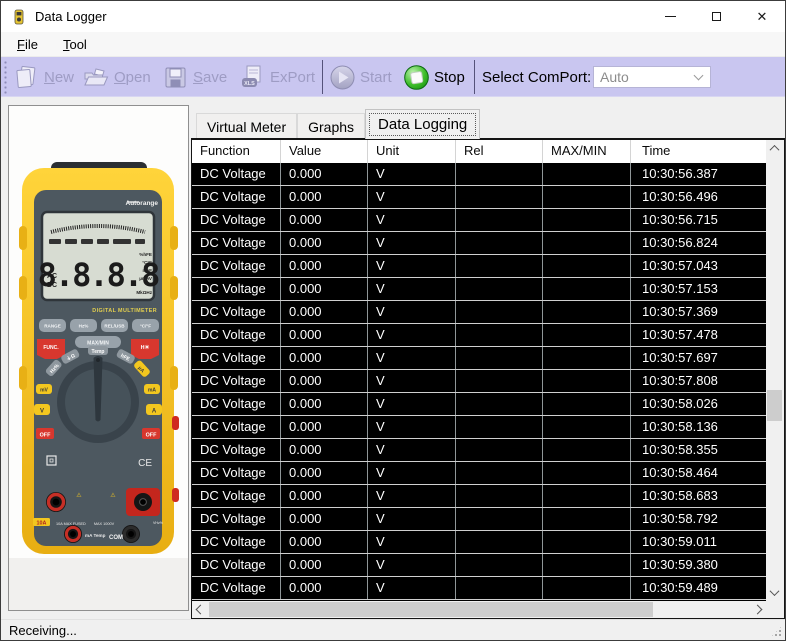 Image resolution: width=786 pixels, height=641 pixels. I want to click on titlebar: Data Logger ✕, so click(393, 16).